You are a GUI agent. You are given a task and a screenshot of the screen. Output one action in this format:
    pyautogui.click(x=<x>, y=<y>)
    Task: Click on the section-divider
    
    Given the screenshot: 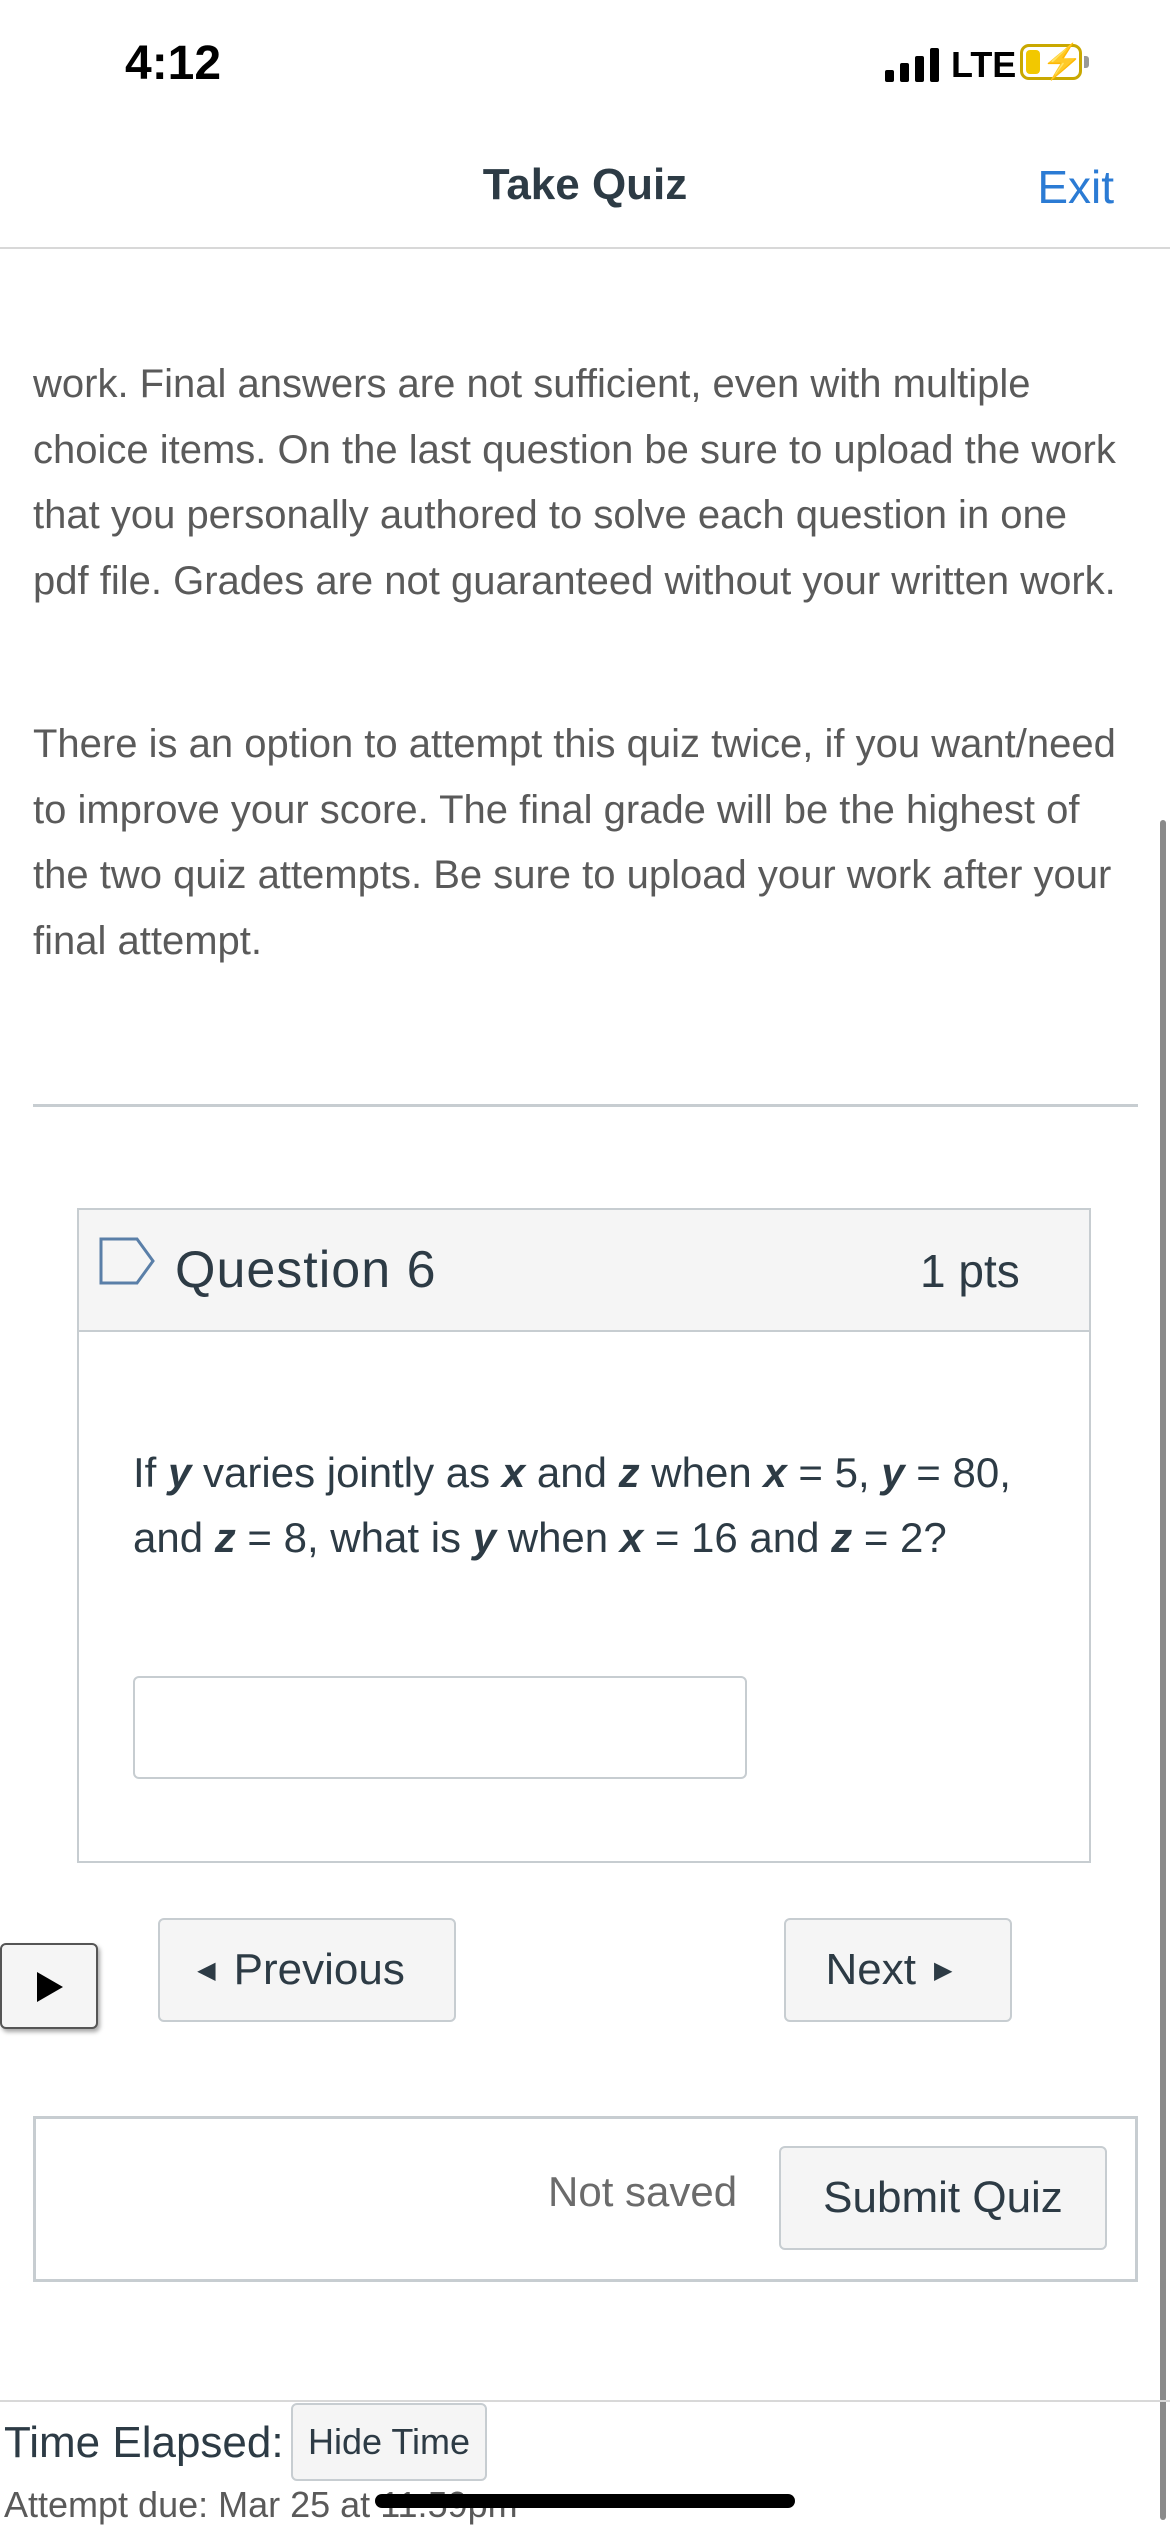 What is the action you would take?
    pyautogui.click(x=585, y=1105)
    